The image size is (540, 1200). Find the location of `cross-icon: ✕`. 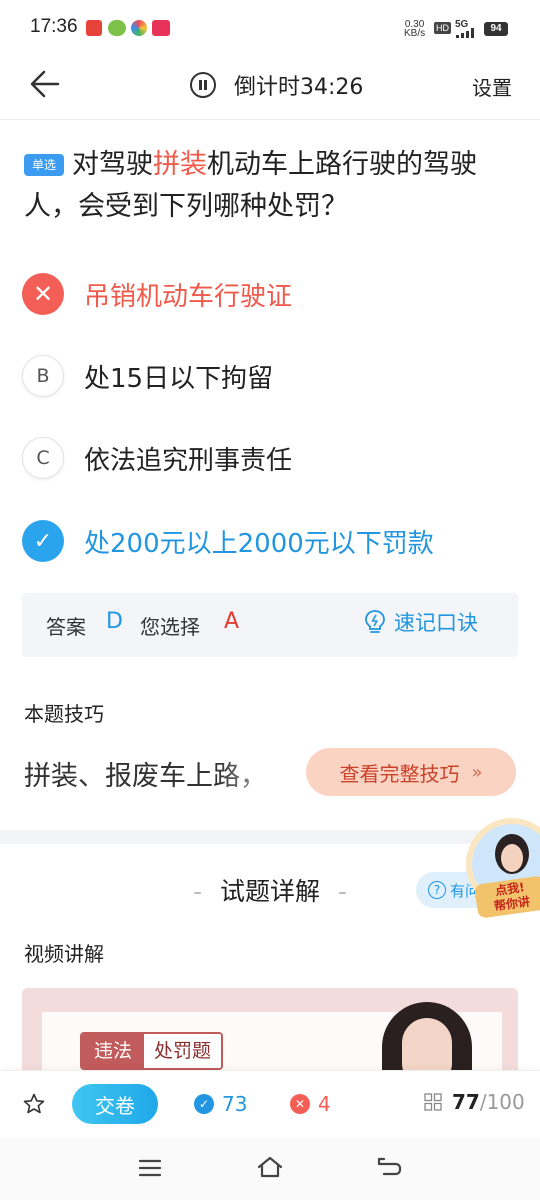

cross-icon: ✕ is located at coordinates (300, 1104).